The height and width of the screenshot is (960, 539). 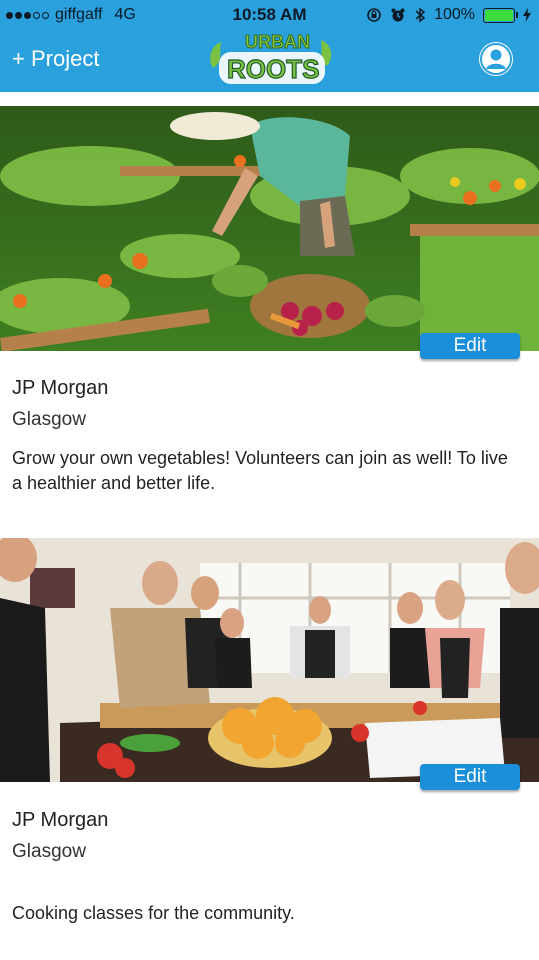 What do you see at coordinates (277, 42) in the screenshot?
I see `logo-text-urban: URBAN` at bounding box center [277, 42].